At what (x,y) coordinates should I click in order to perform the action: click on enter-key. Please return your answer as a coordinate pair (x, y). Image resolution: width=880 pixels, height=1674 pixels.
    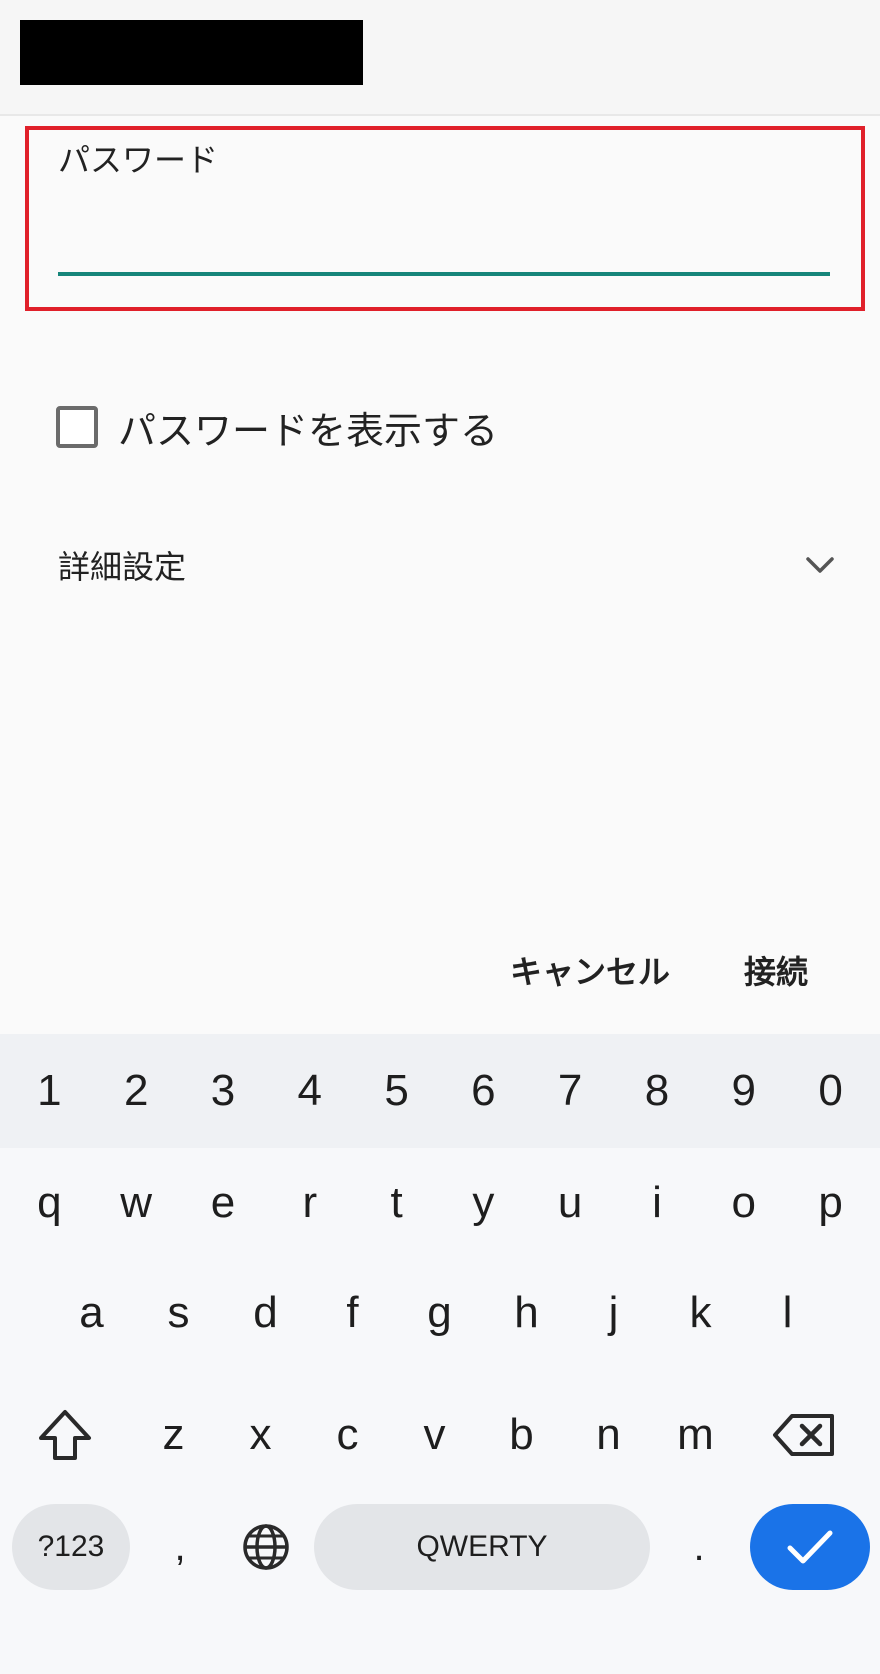
    Looking at the image, I should click on (810, 1547).